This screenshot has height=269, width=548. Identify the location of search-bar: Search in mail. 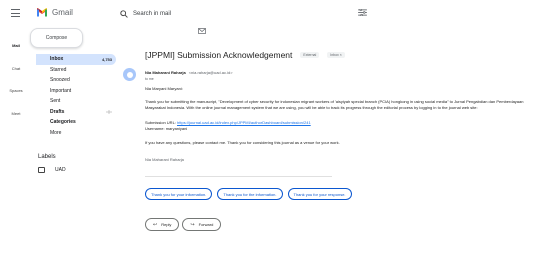
(250, 13).